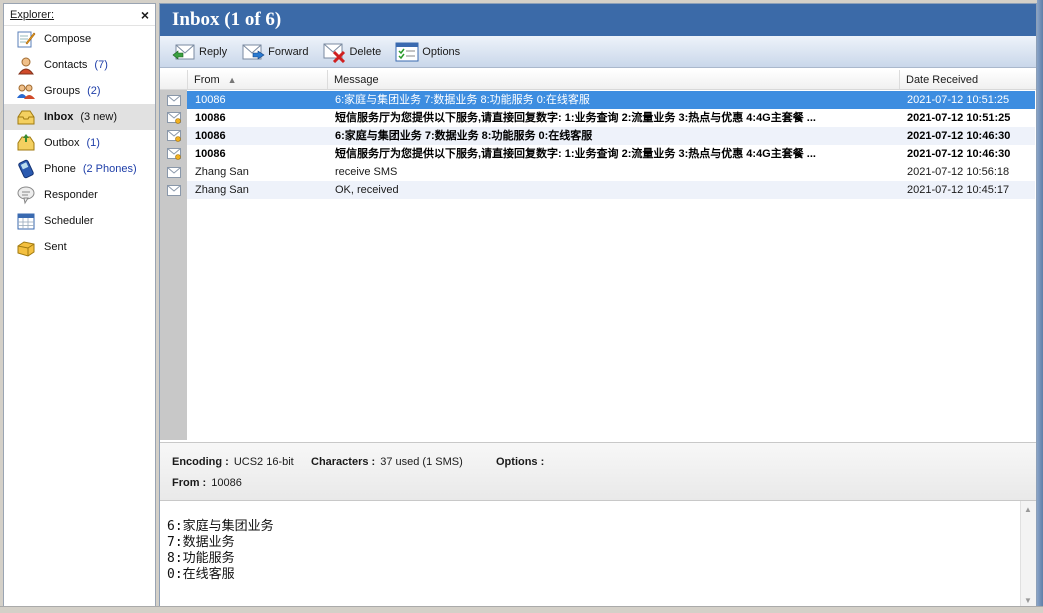 The height and width of the screenshot is (613, 1043). What do you see at coordinates (94, 91) in the screenshot?
I see `nav-count: (2)` at bounding box center [94, 91].